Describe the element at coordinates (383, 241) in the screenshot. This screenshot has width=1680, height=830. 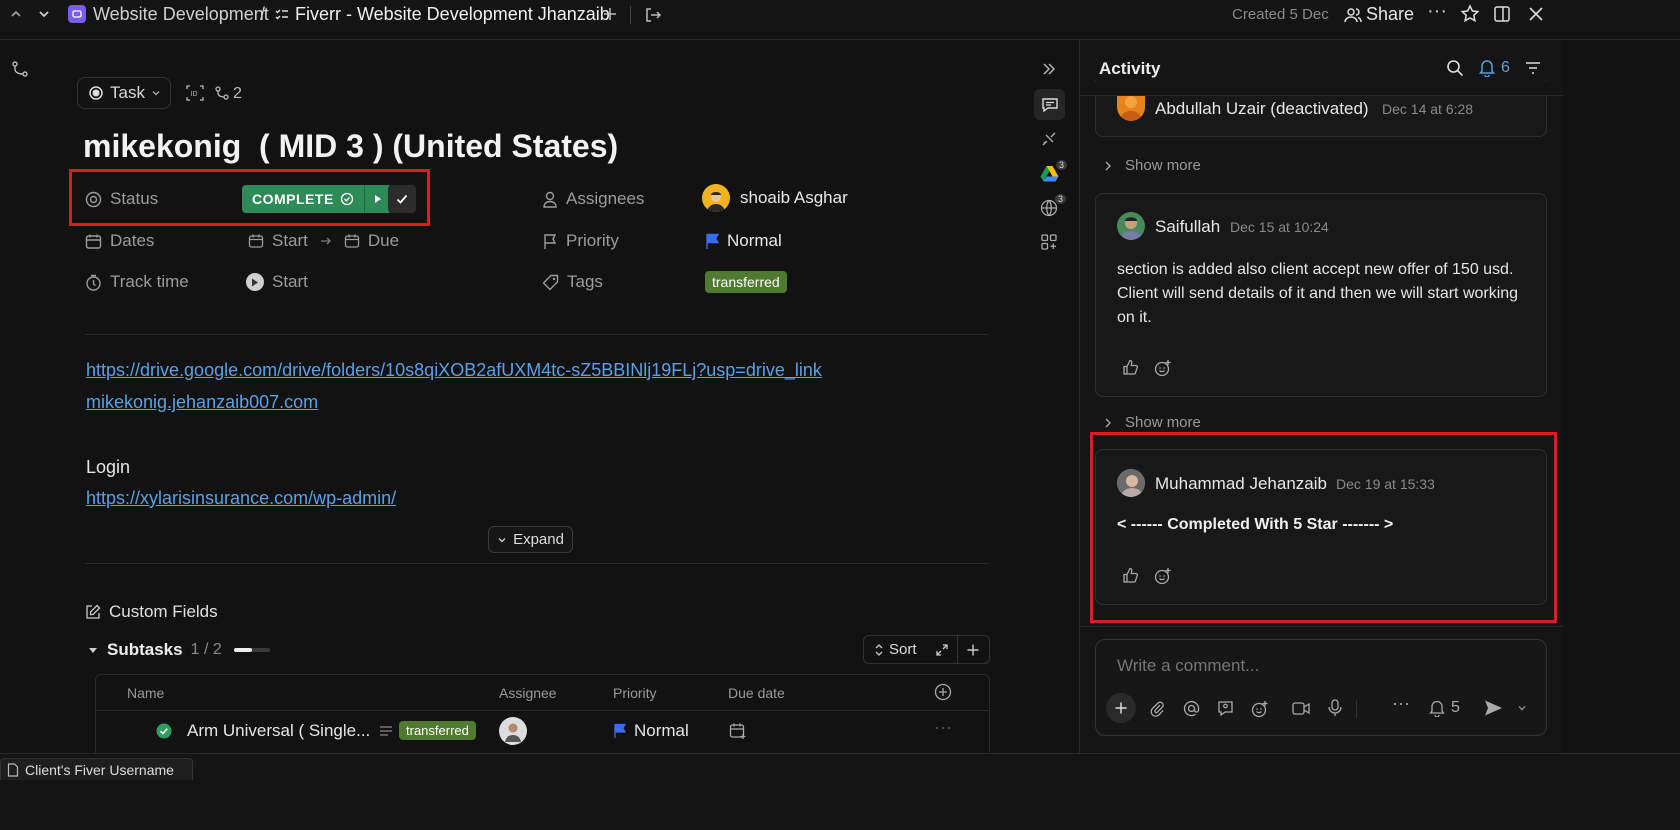
I see `due-date: Due` at that location.